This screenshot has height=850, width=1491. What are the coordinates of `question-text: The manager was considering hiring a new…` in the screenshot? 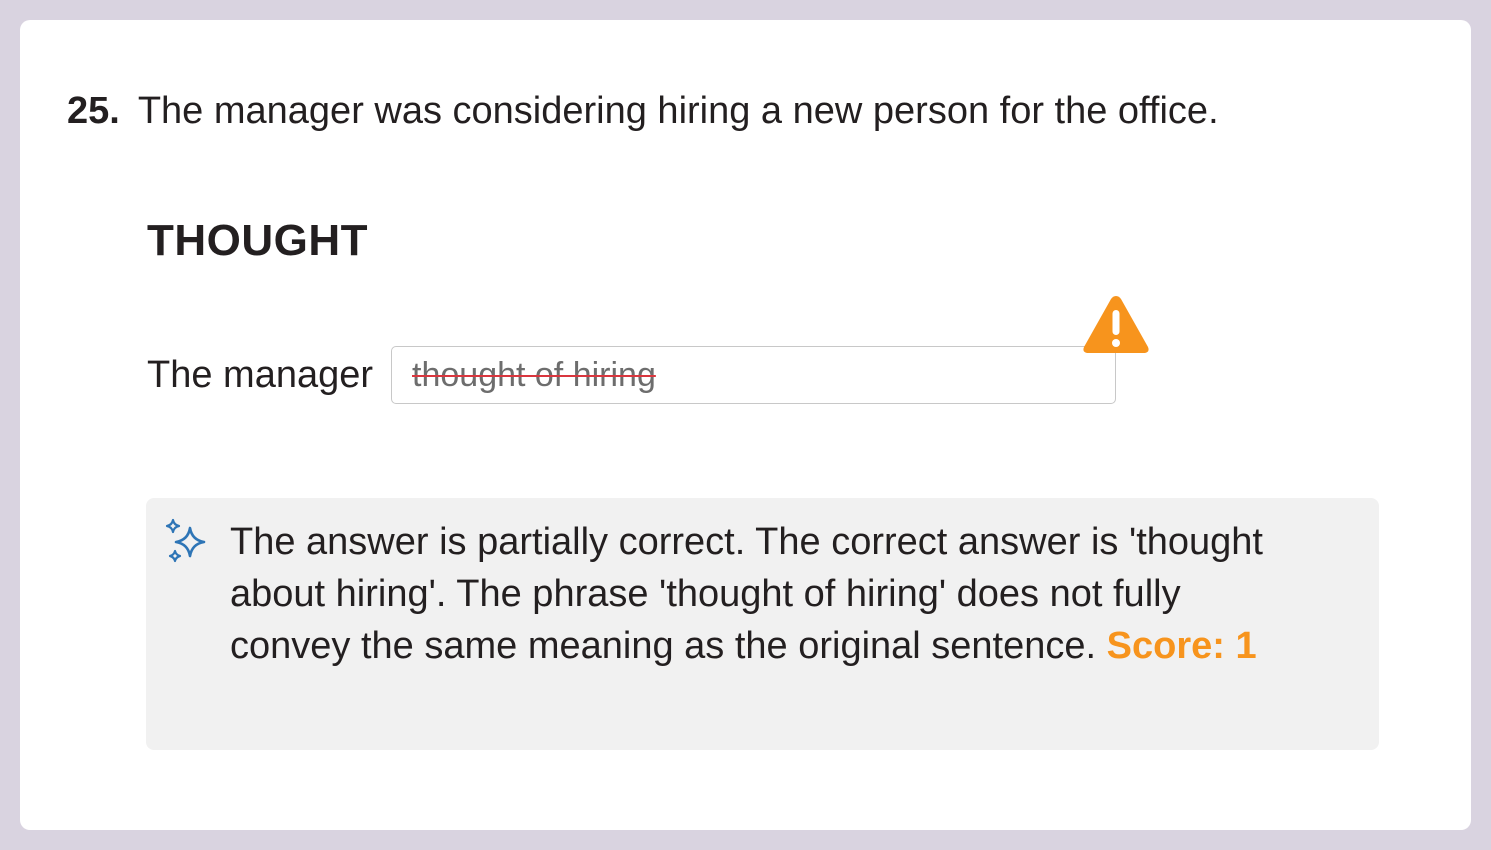 It's located at (678, 111).